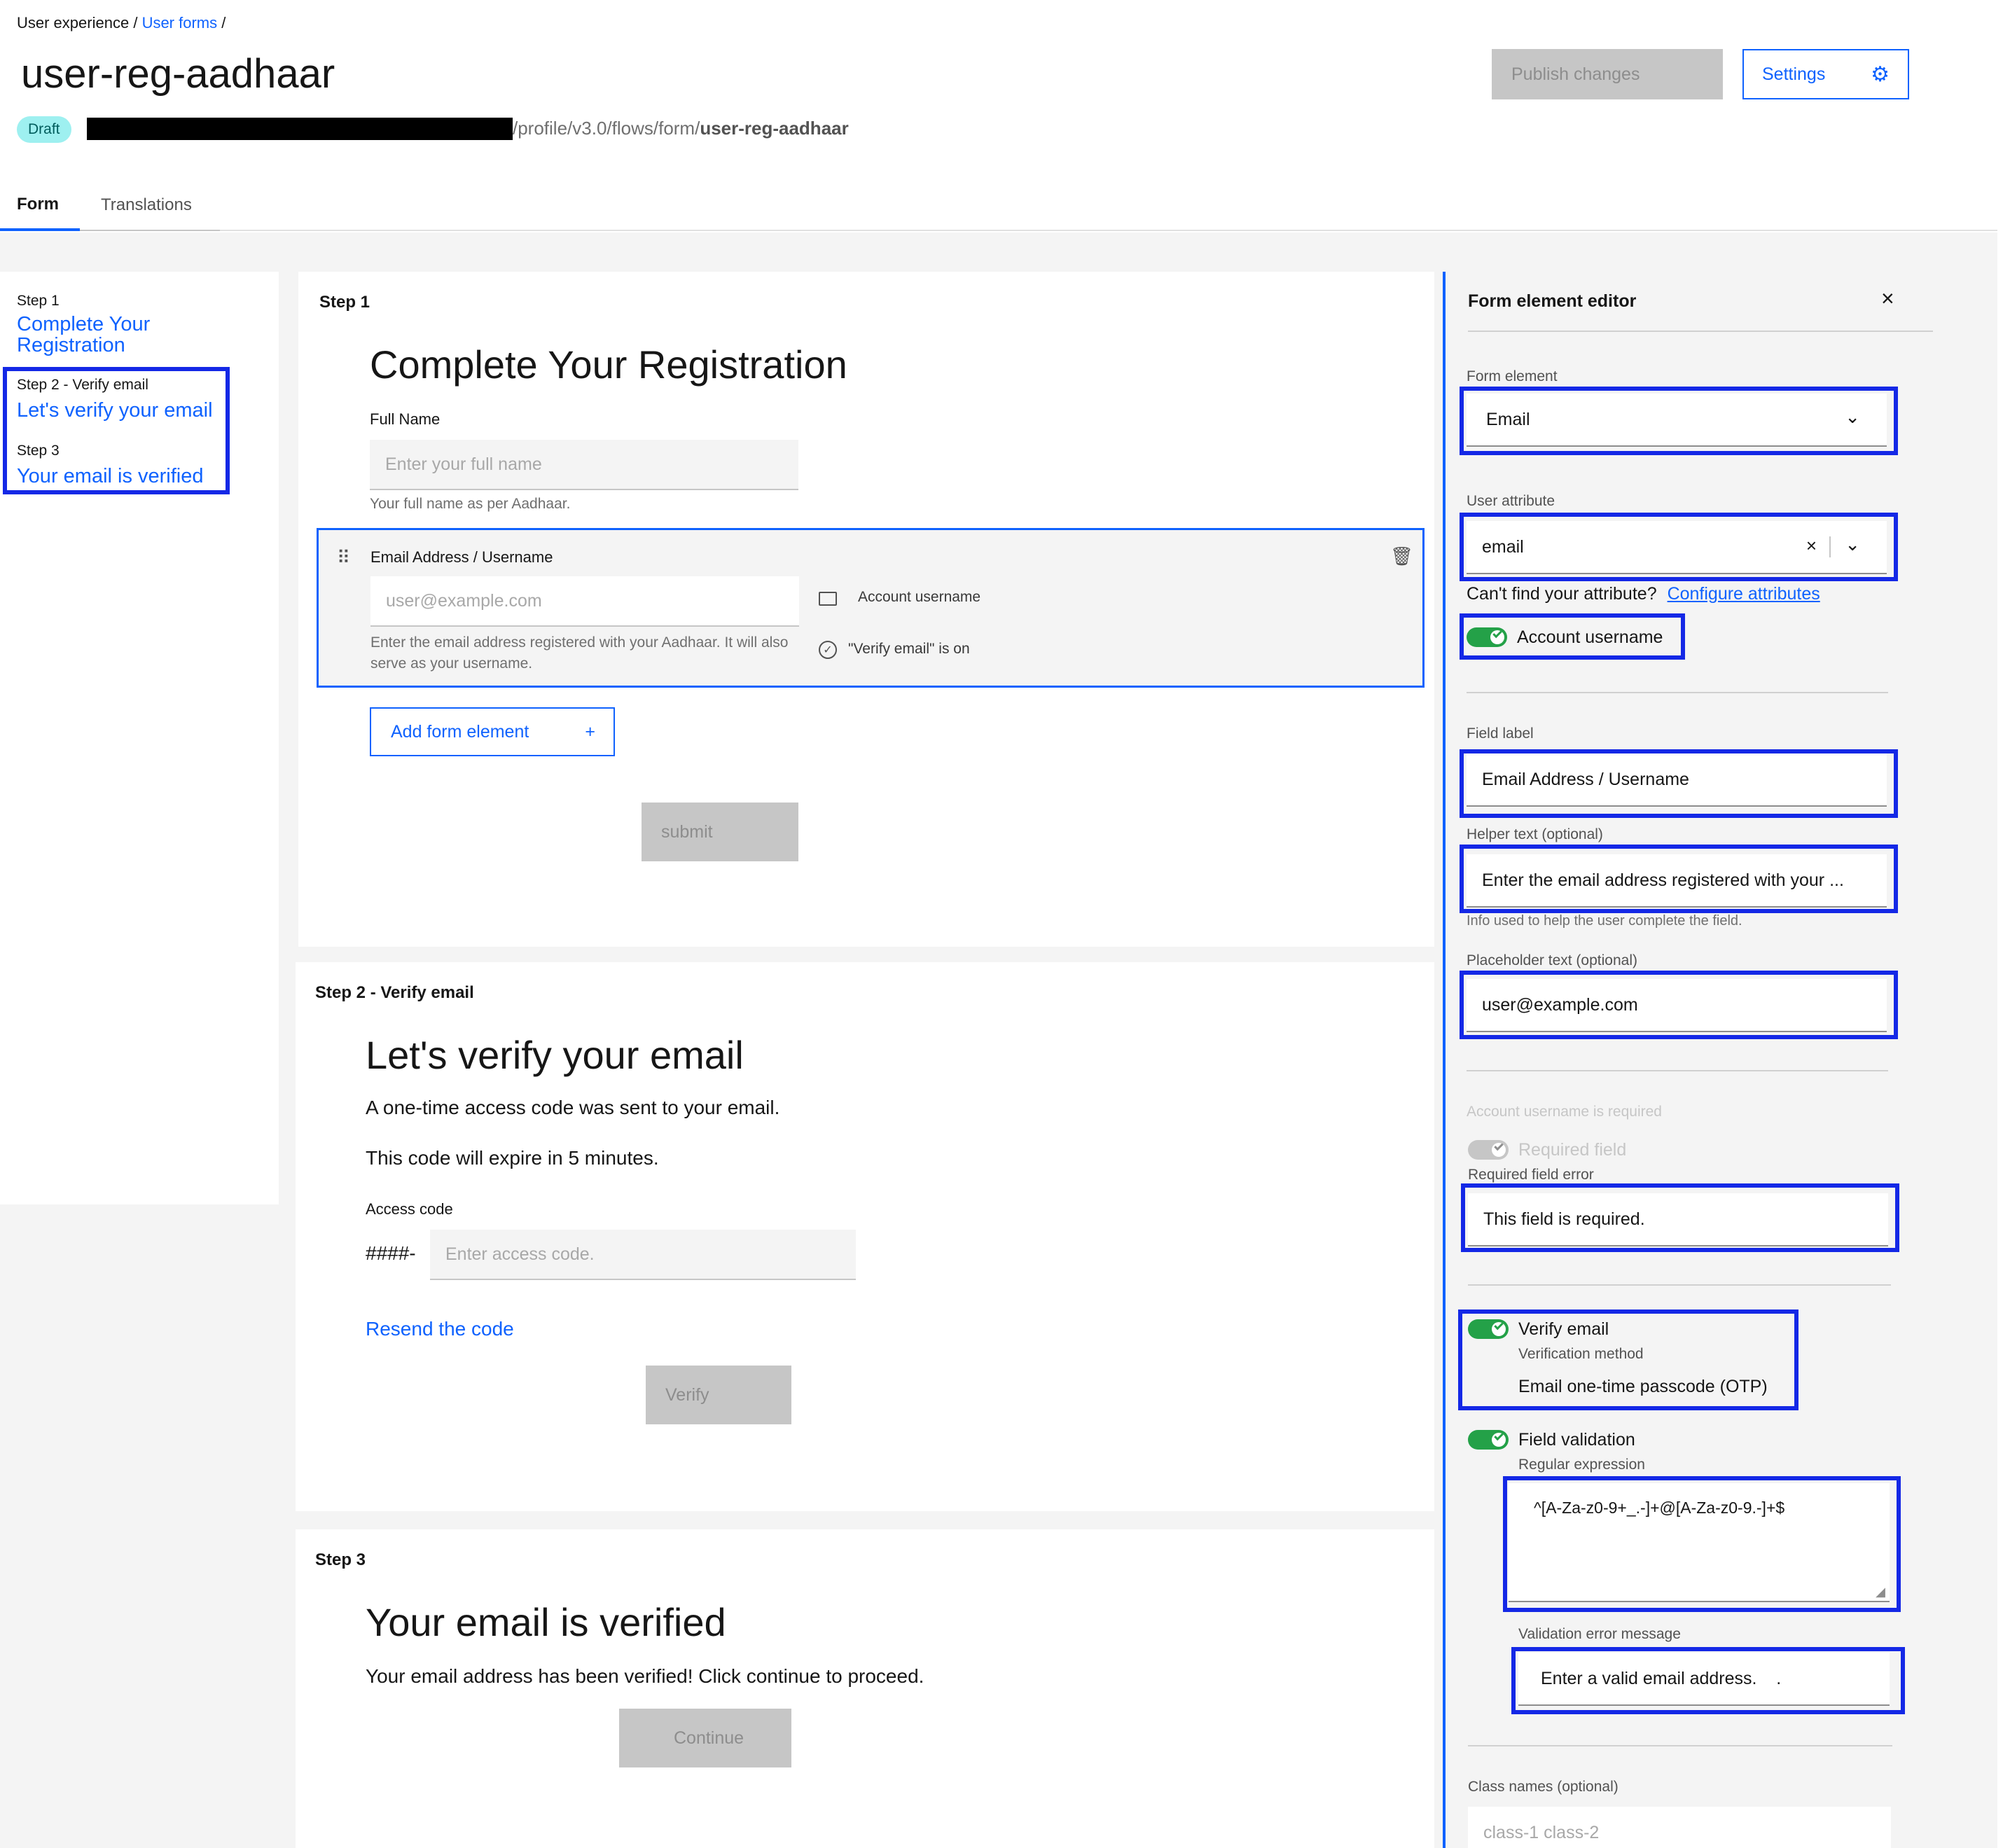 This screenshot has width=2003, height=1848. I want to click on full-name-input: Enter your full name, so click(584, 465).